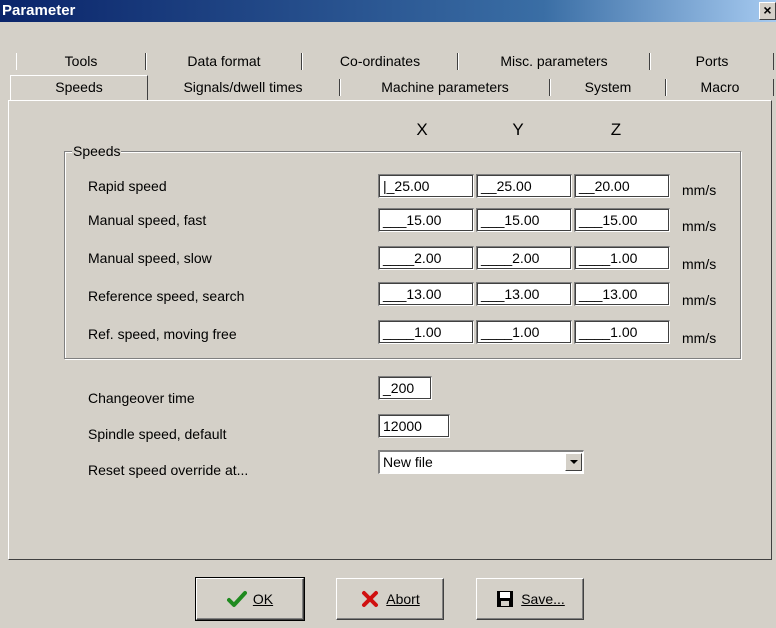  I want to click on ok-button-label: OK, so click(263, 599).